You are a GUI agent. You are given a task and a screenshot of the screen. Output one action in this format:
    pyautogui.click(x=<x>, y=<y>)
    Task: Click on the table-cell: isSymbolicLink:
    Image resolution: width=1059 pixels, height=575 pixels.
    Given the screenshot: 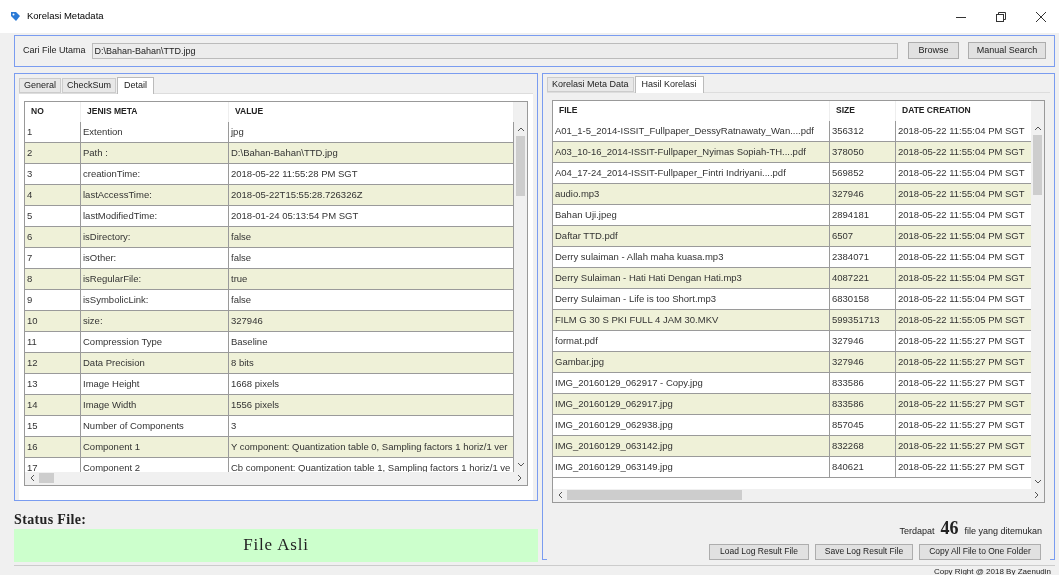 What is the action you would take?
    pyautogui.click(x=155, y=299)
    